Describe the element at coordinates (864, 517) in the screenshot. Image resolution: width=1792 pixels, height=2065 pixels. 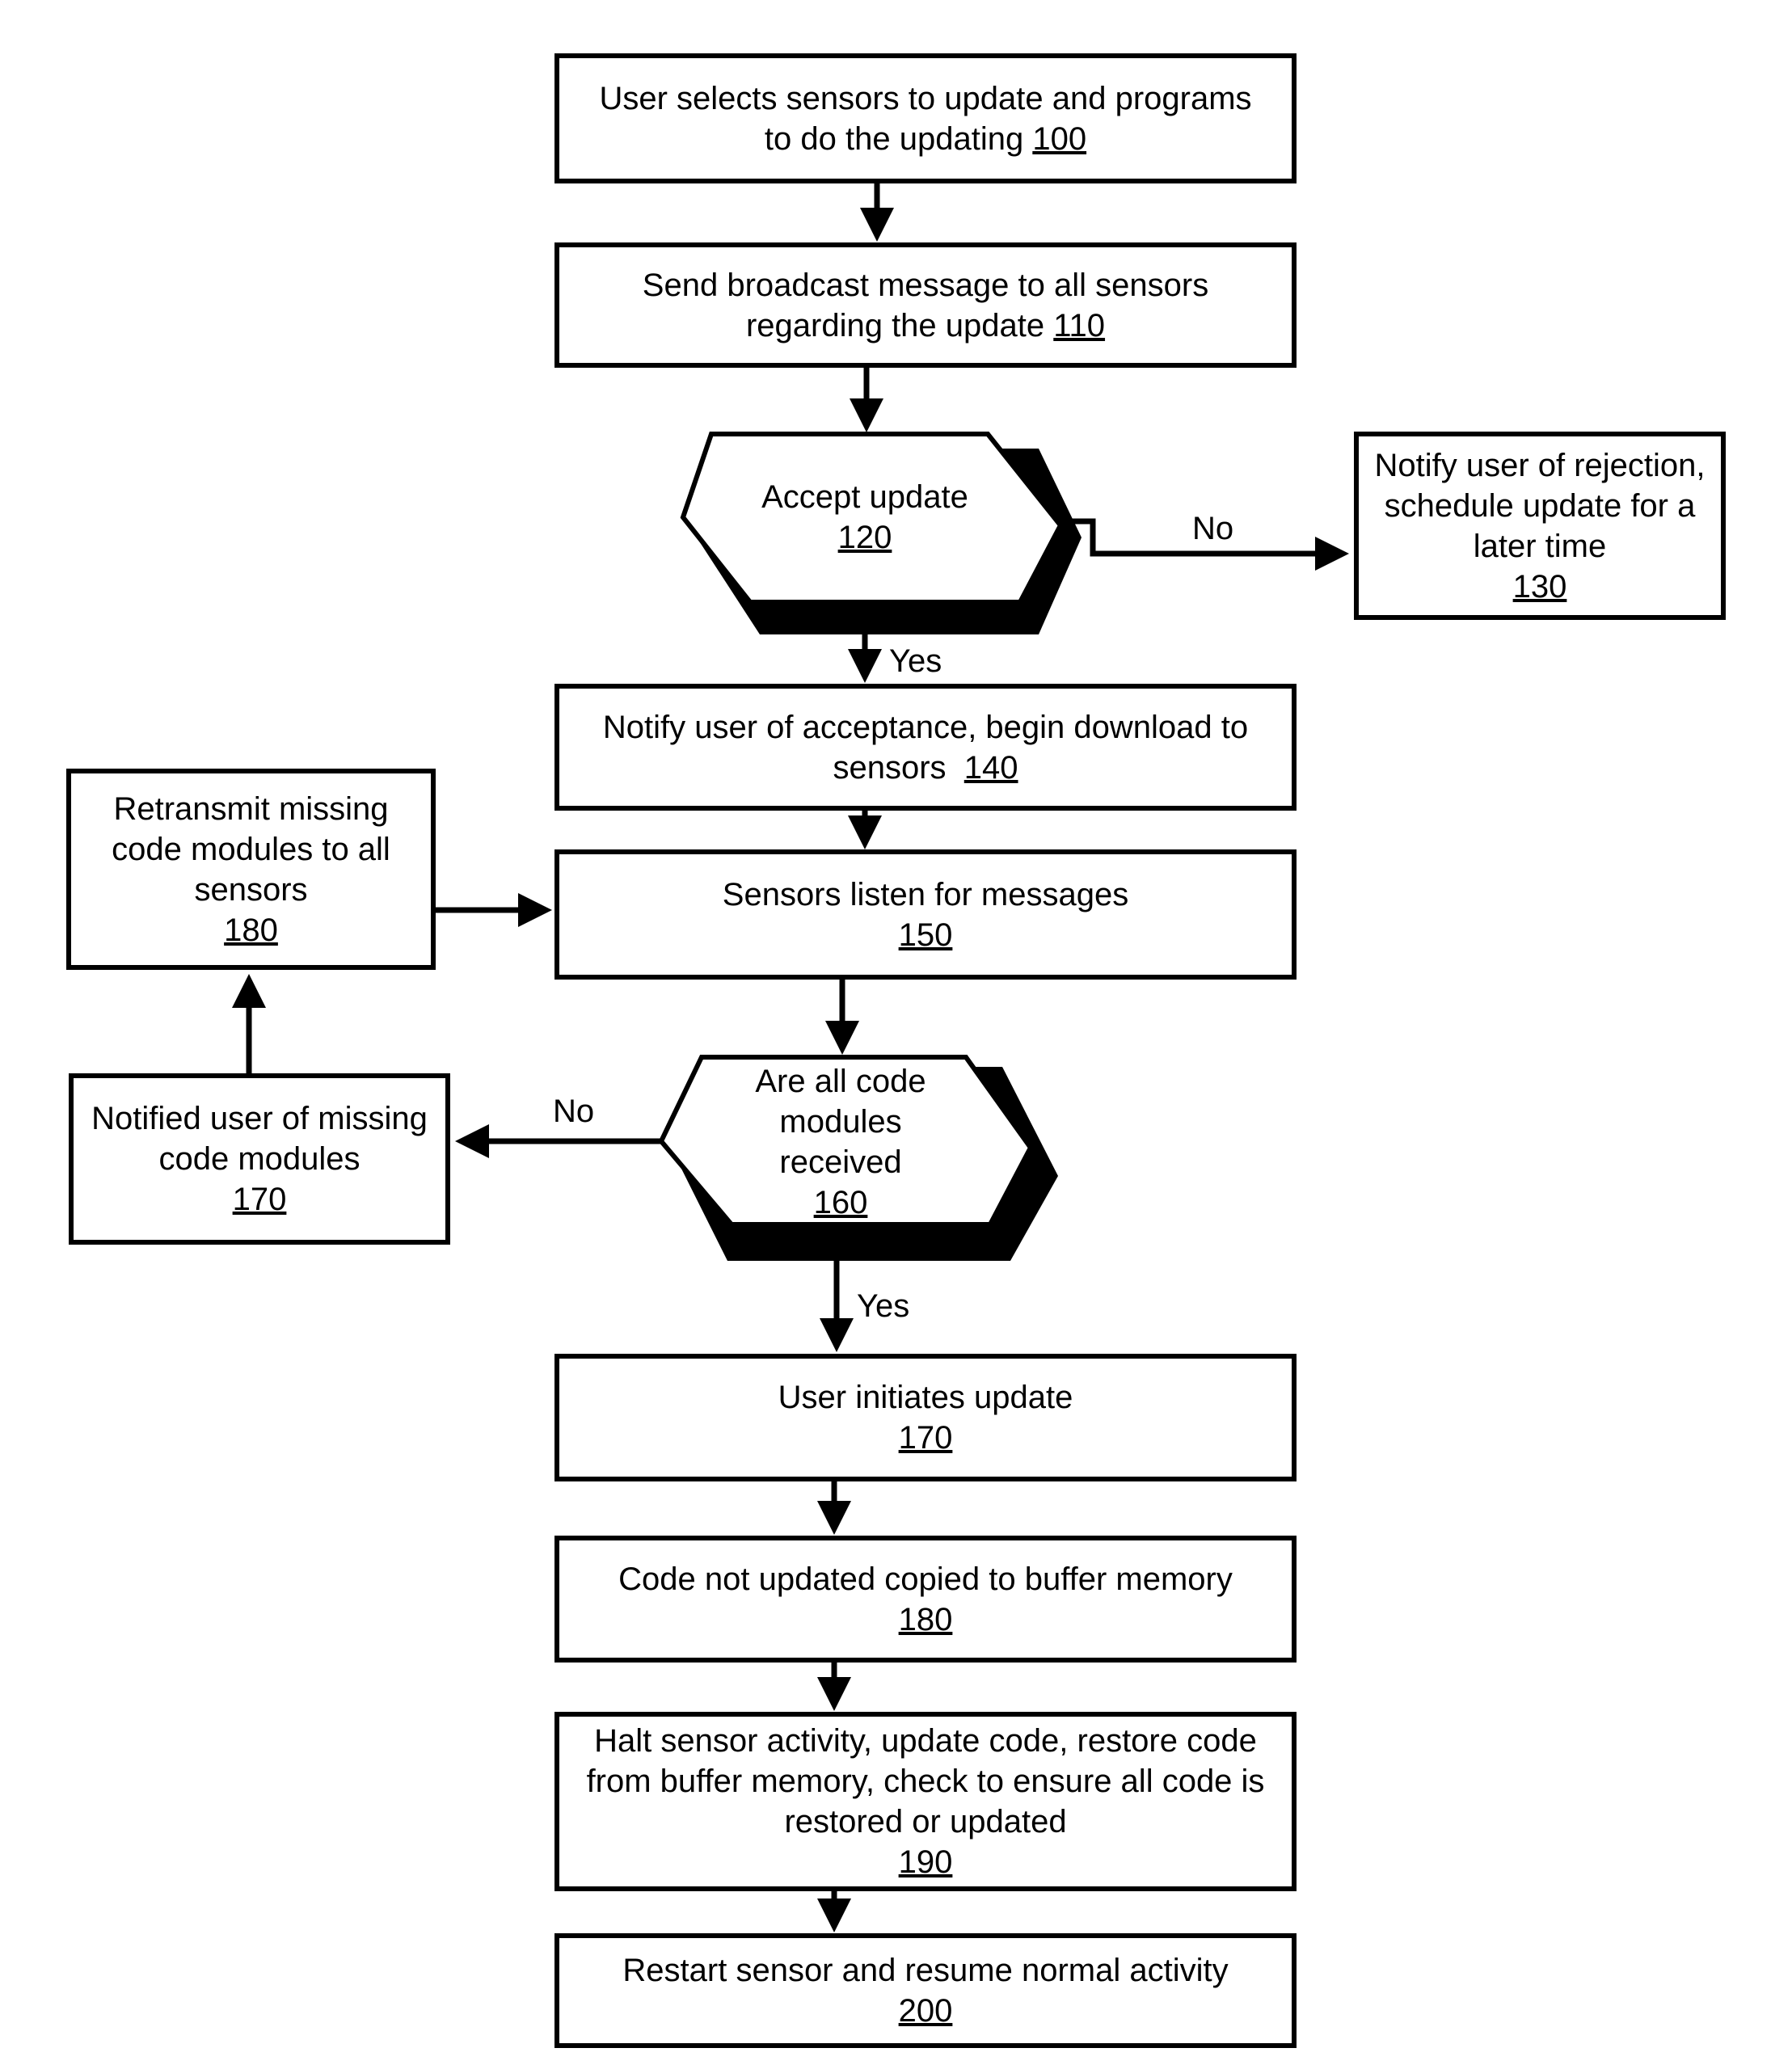
I see `decision-120: Accept update 120` at that location.